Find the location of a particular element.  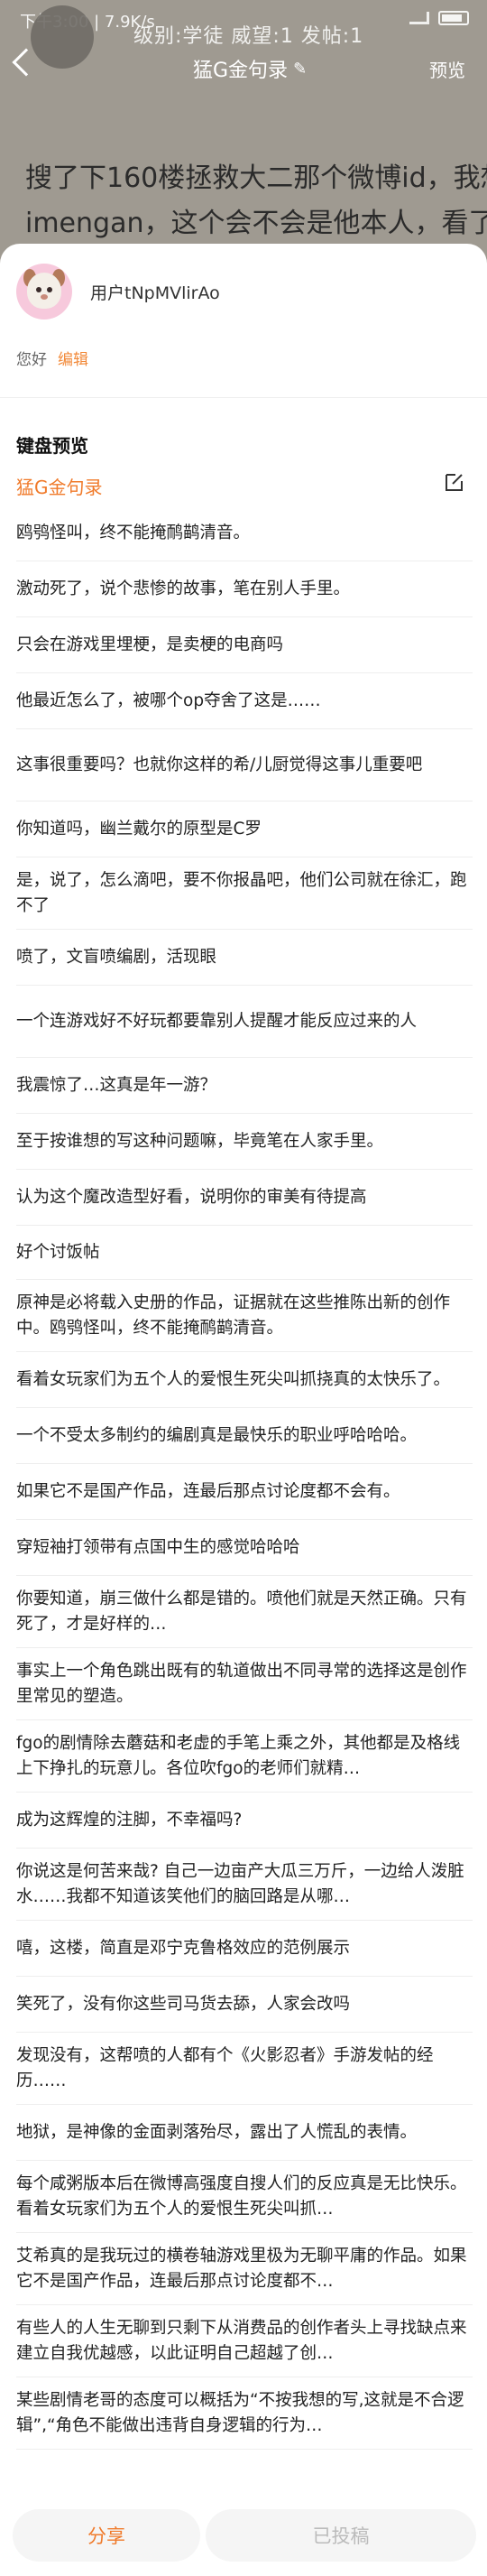

article-text-line: 搜了下160楼拯救大二那个微博id，我想起了一个 is located at coordinates (256, 178).